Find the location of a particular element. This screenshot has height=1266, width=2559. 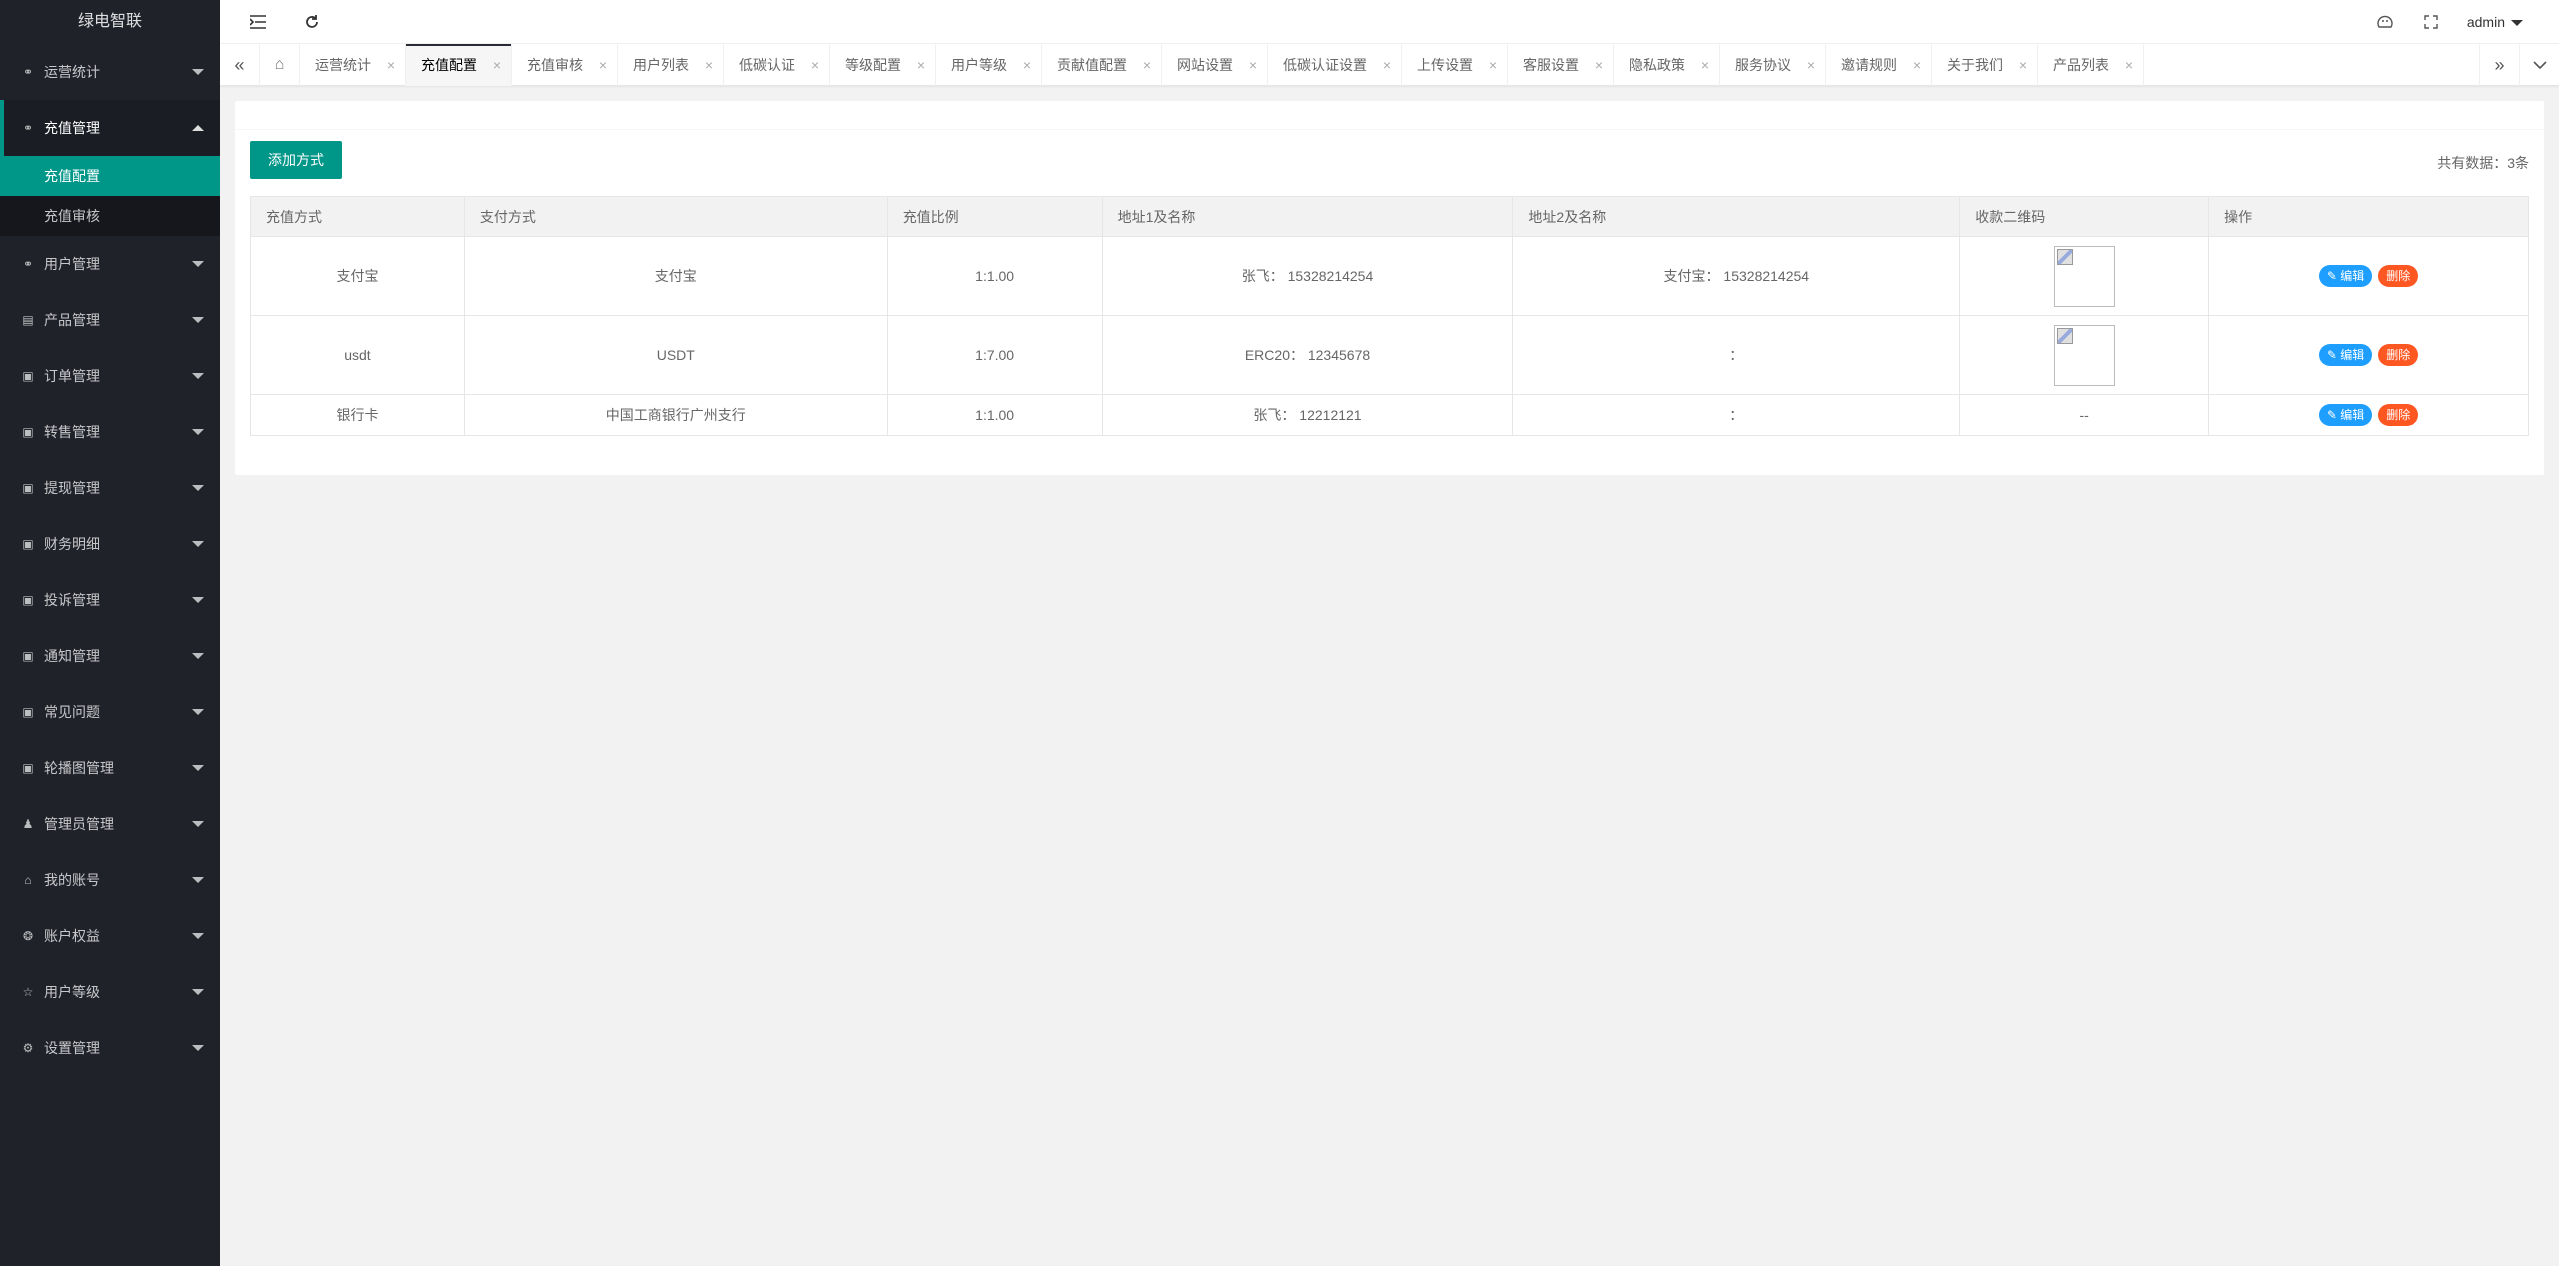

tab-low-carbon-cert: 低碳认证 × is located at coordinates (777, 65).